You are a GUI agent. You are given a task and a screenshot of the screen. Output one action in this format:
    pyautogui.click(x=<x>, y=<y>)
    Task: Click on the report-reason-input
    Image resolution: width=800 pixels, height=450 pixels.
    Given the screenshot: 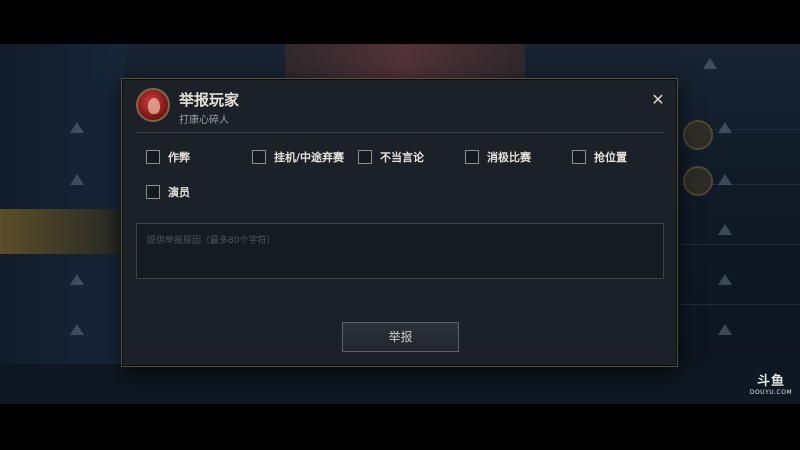 What is the action you would take?
    pyautogui.click(x=400, y=251)
    